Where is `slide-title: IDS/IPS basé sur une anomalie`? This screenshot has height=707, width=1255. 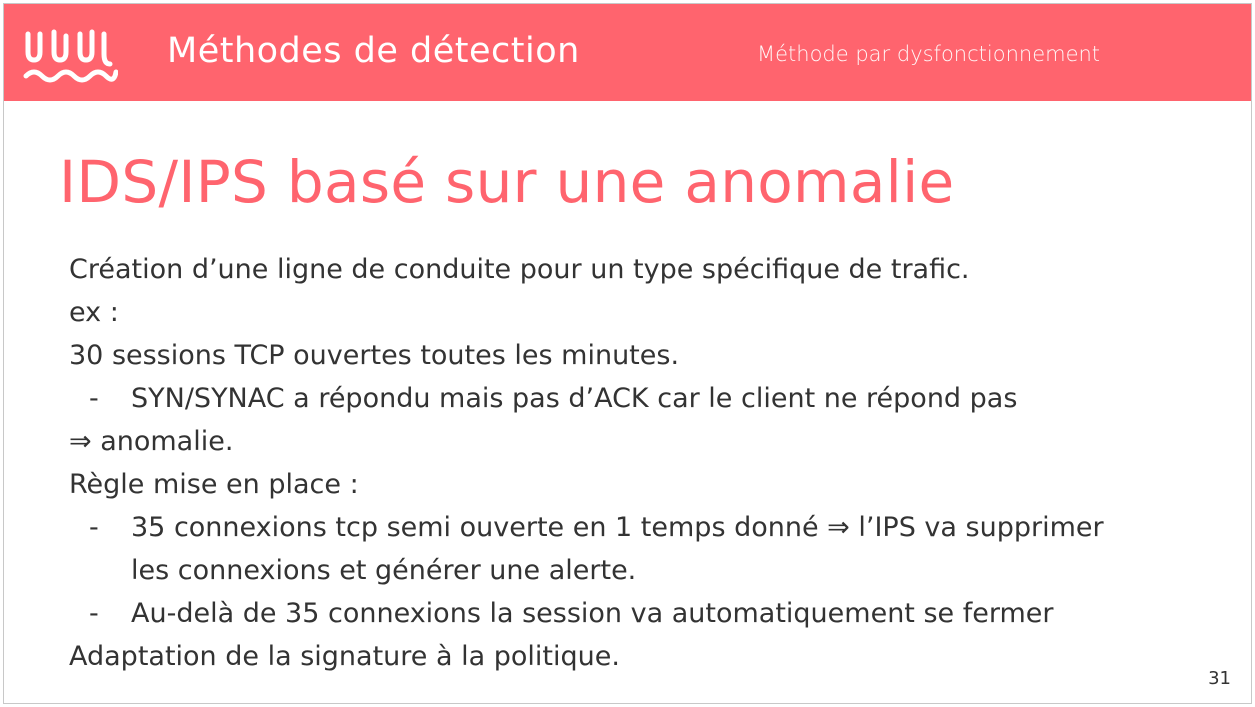 slide-title: IDS/IPS basé sur une anomalie is located at coordinates (507, 182).